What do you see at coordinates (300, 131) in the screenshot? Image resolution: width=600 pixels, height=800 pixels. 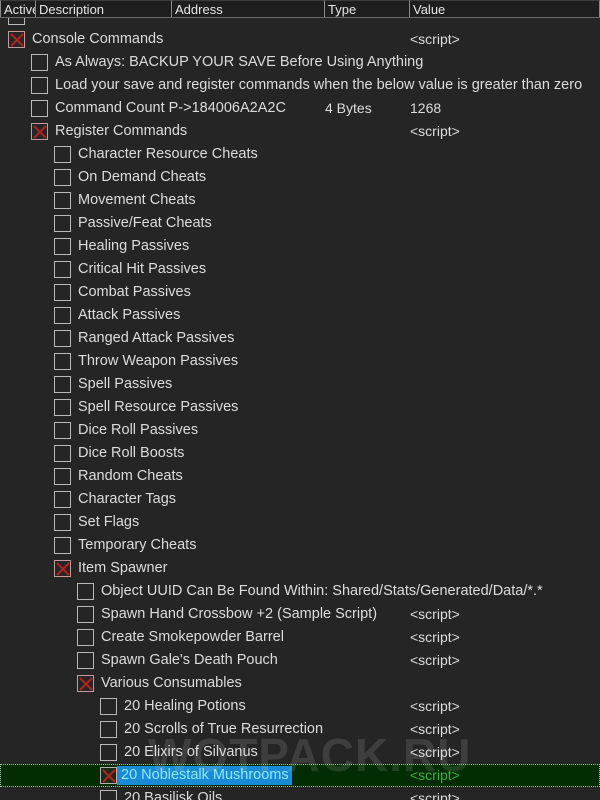 I see `table-row: Register Commands <script>` at bounding box center [300, 131].